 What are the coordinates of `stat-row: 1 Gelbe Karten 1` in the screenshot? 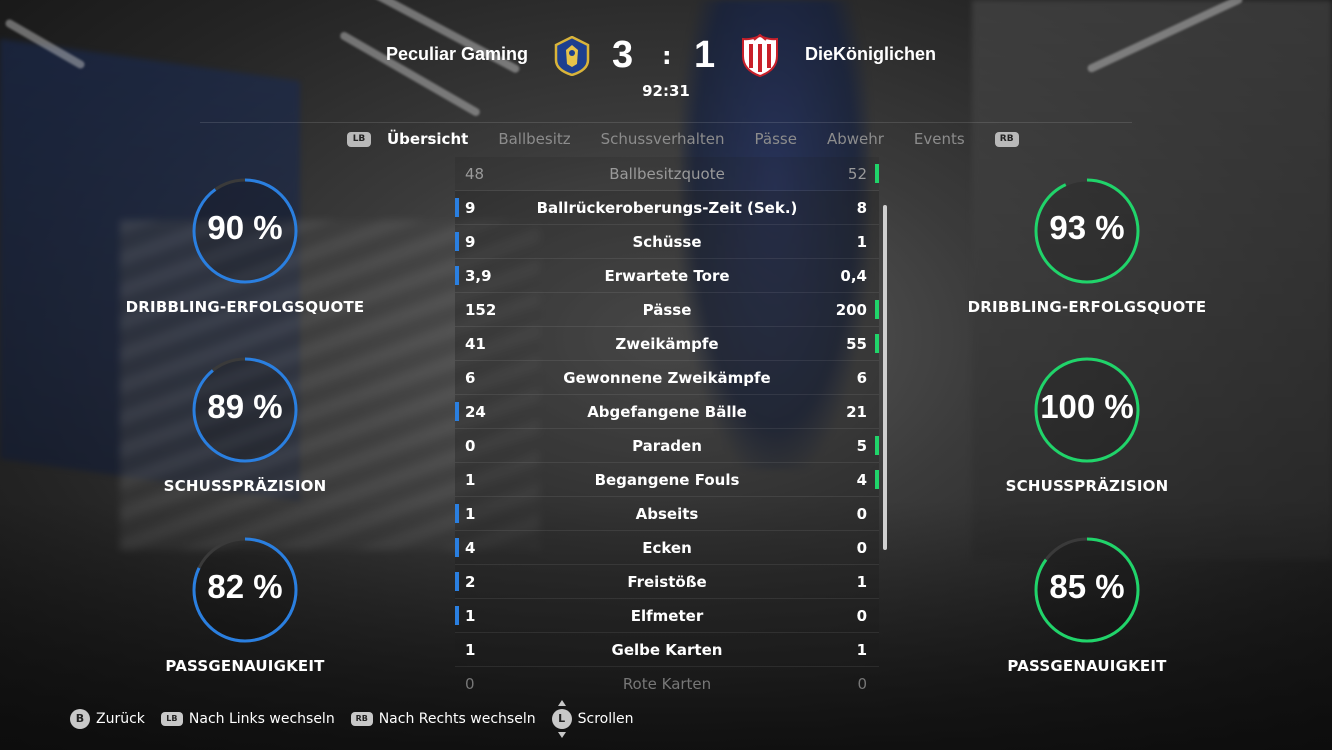 It's located at (667, 650).